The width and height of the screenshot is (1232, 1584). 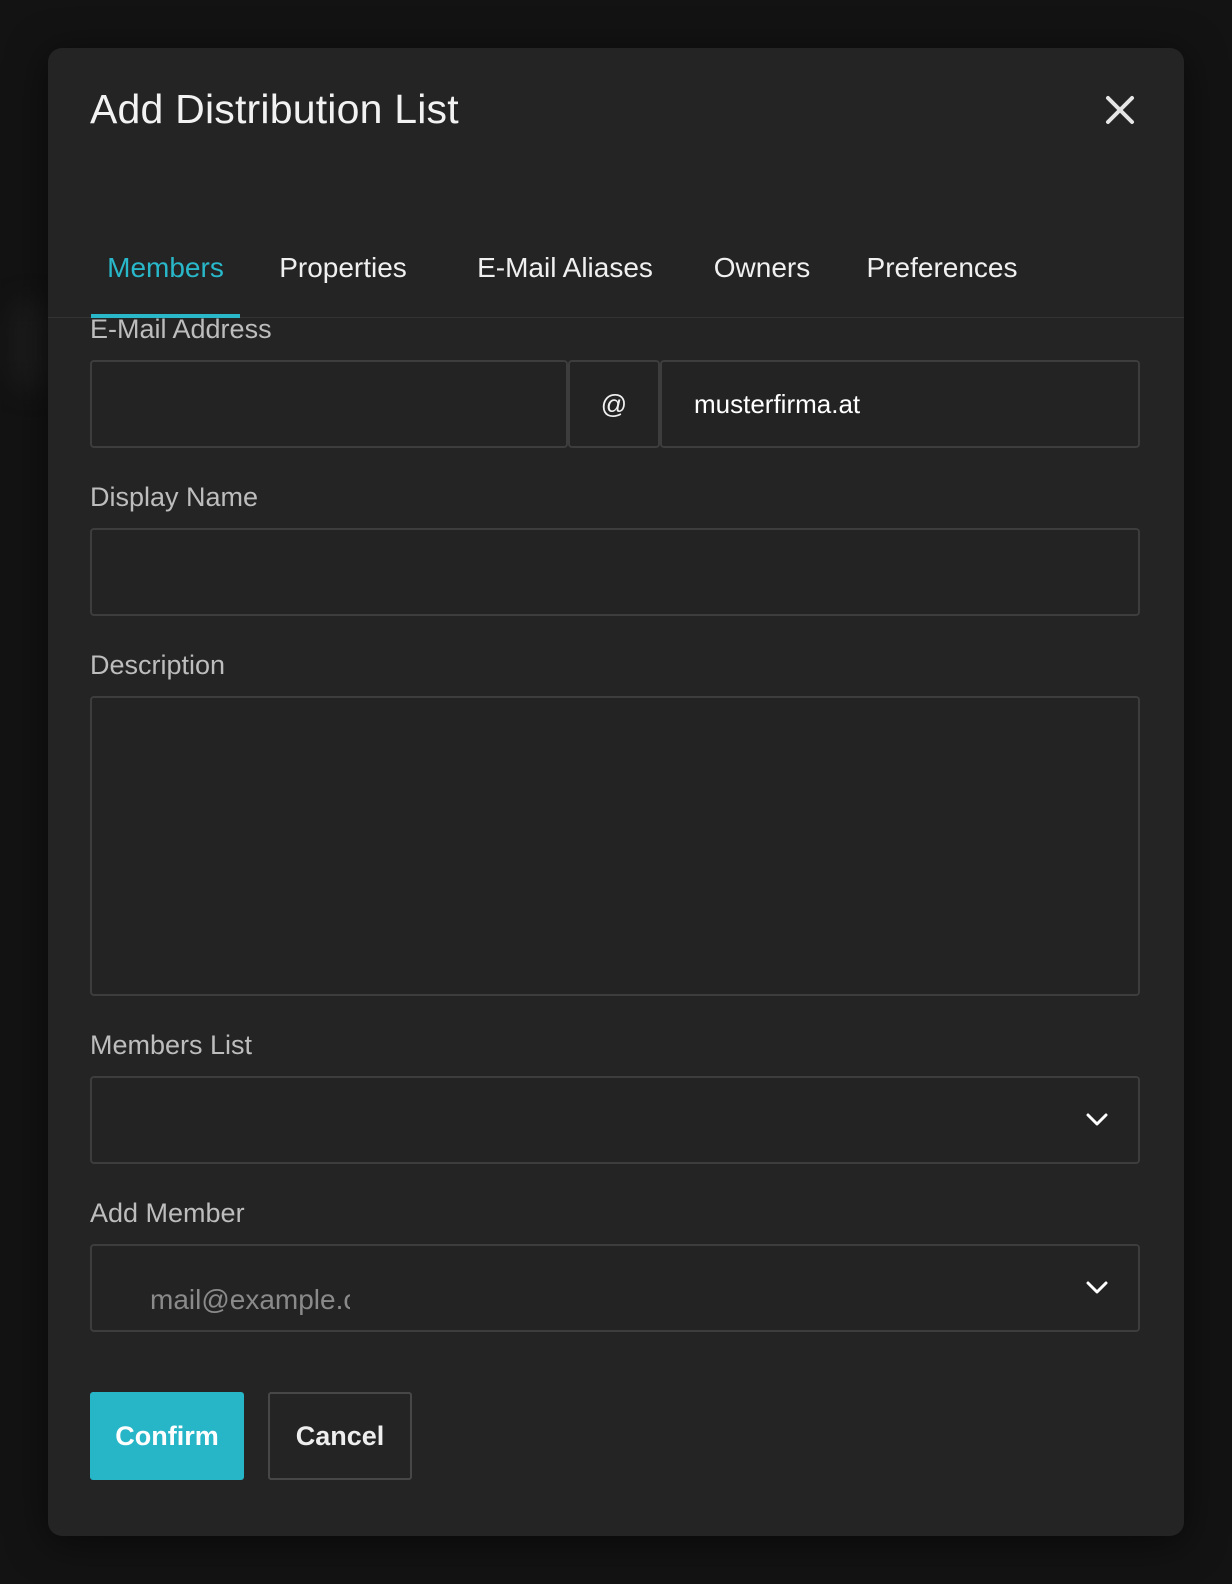 I want to click on members-list-label: Members List, so click(x=171, y=1045).